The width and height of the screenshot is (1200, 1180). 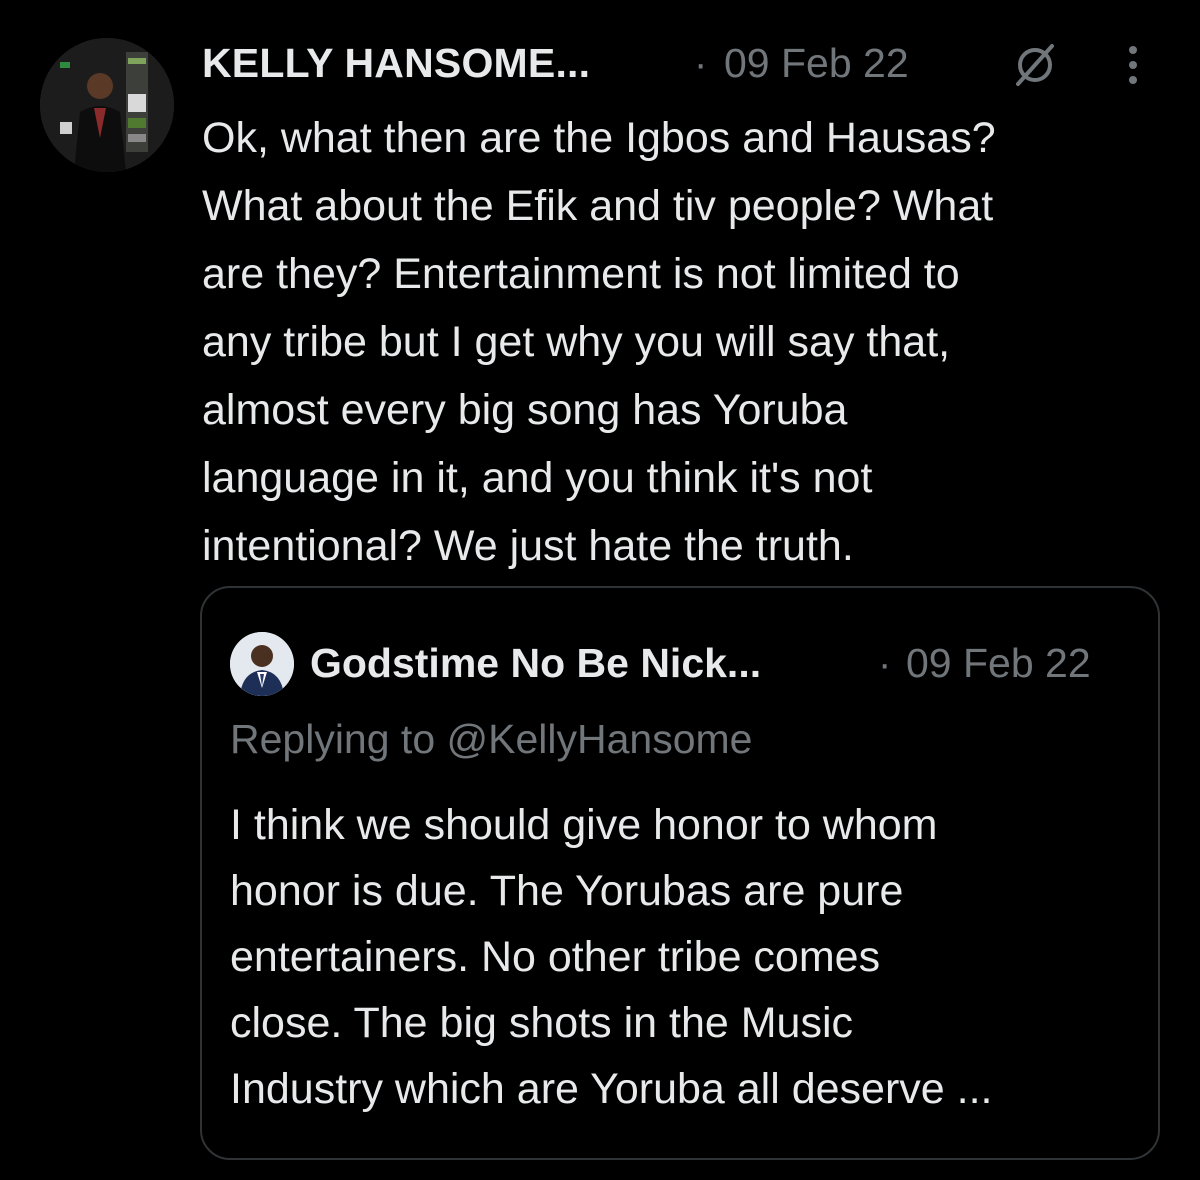 What do you see at coordinates (998, 663) in the screenshot?
I see `quoted-tweet-date: 09 Feb 22` at bounding box center [998, 663].